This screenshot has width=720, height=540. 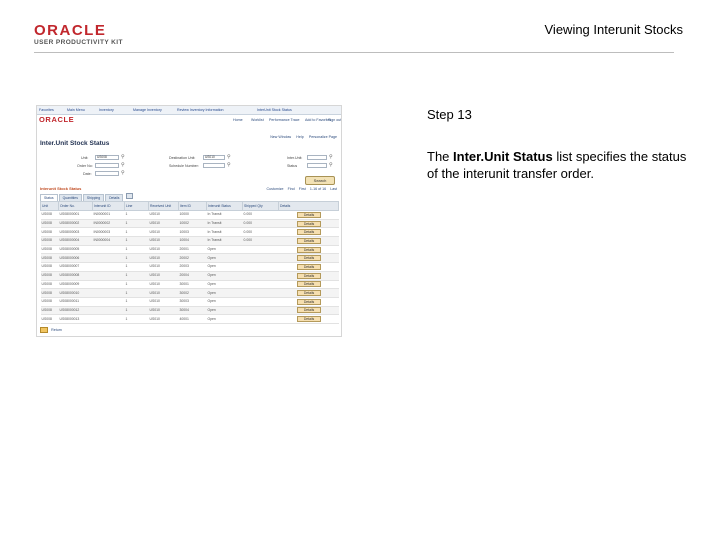 I want to click on grid-tabs: Status Quantities Shipping Details, so click(x=87, y=197).